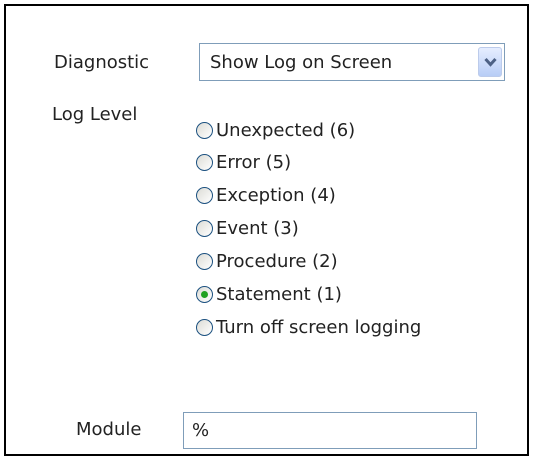 The image size is (537, 461). Describe the element at coordinates (254, 162) in the screenshot. I see `radio-label: Error (5)` at that location.